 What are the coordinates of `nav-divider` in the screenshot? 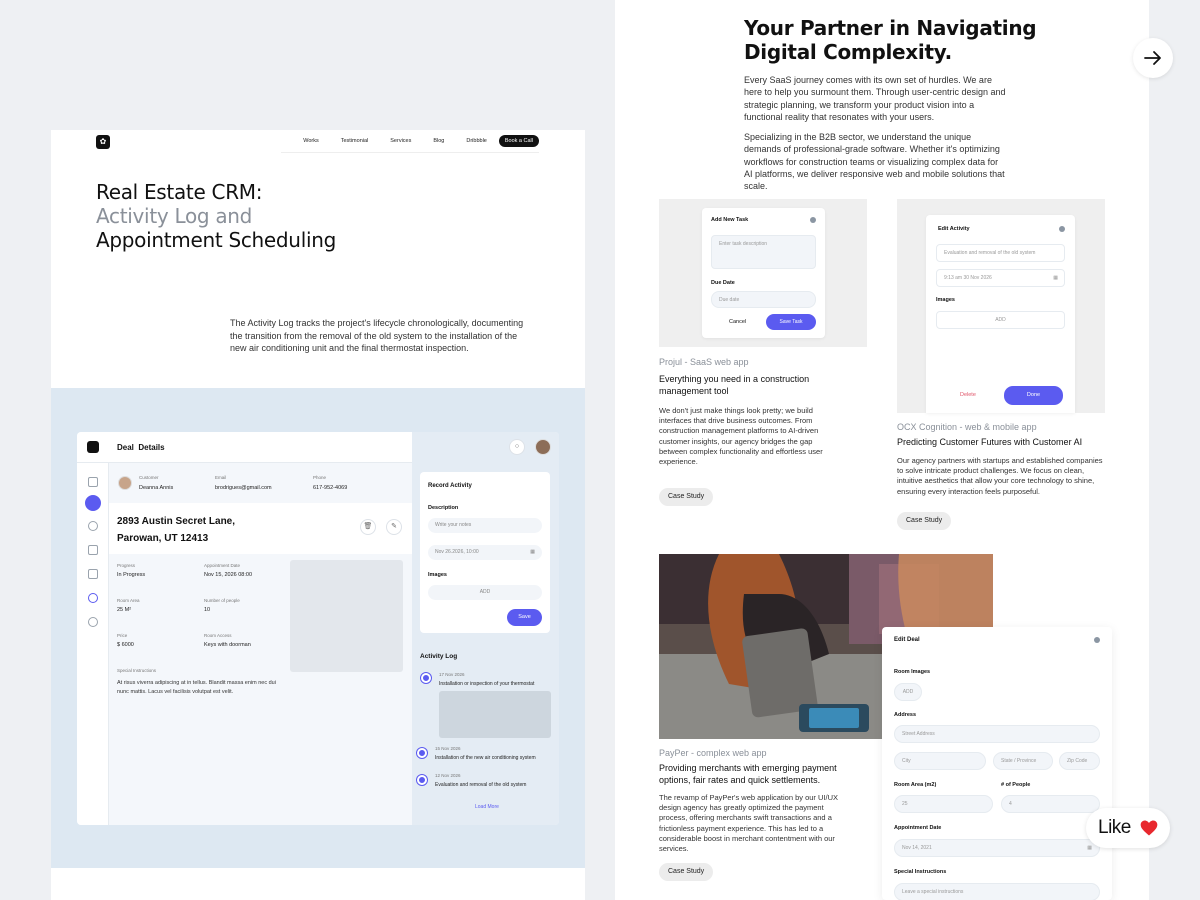 It's located at (410, 152).